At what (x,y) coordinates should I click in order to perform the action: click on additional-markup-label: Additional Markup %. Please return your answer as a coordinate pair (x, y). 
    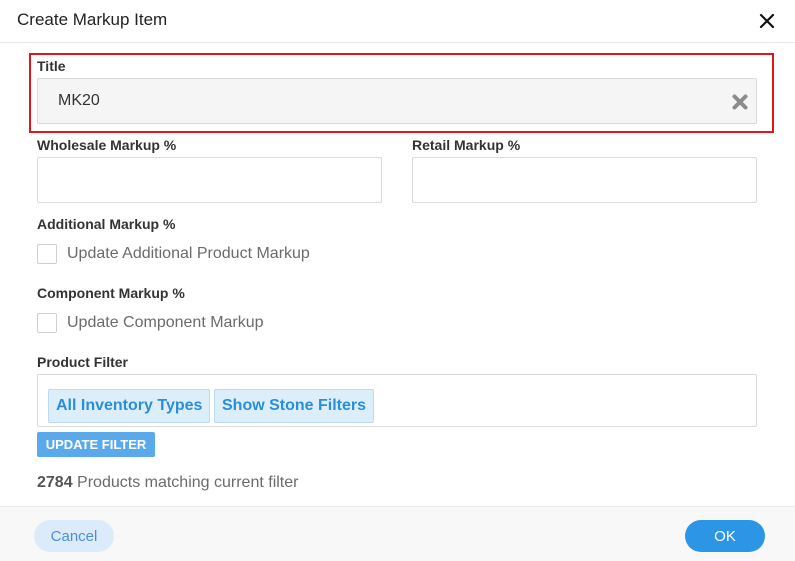
    Looking at the image, I should click on (106, 224).